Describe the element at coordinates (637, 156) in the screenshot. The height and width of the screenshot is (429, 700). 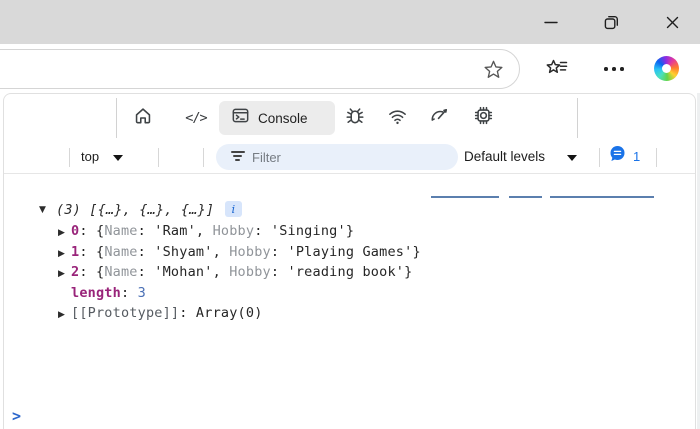
I see `issues-count: 1` at that location.